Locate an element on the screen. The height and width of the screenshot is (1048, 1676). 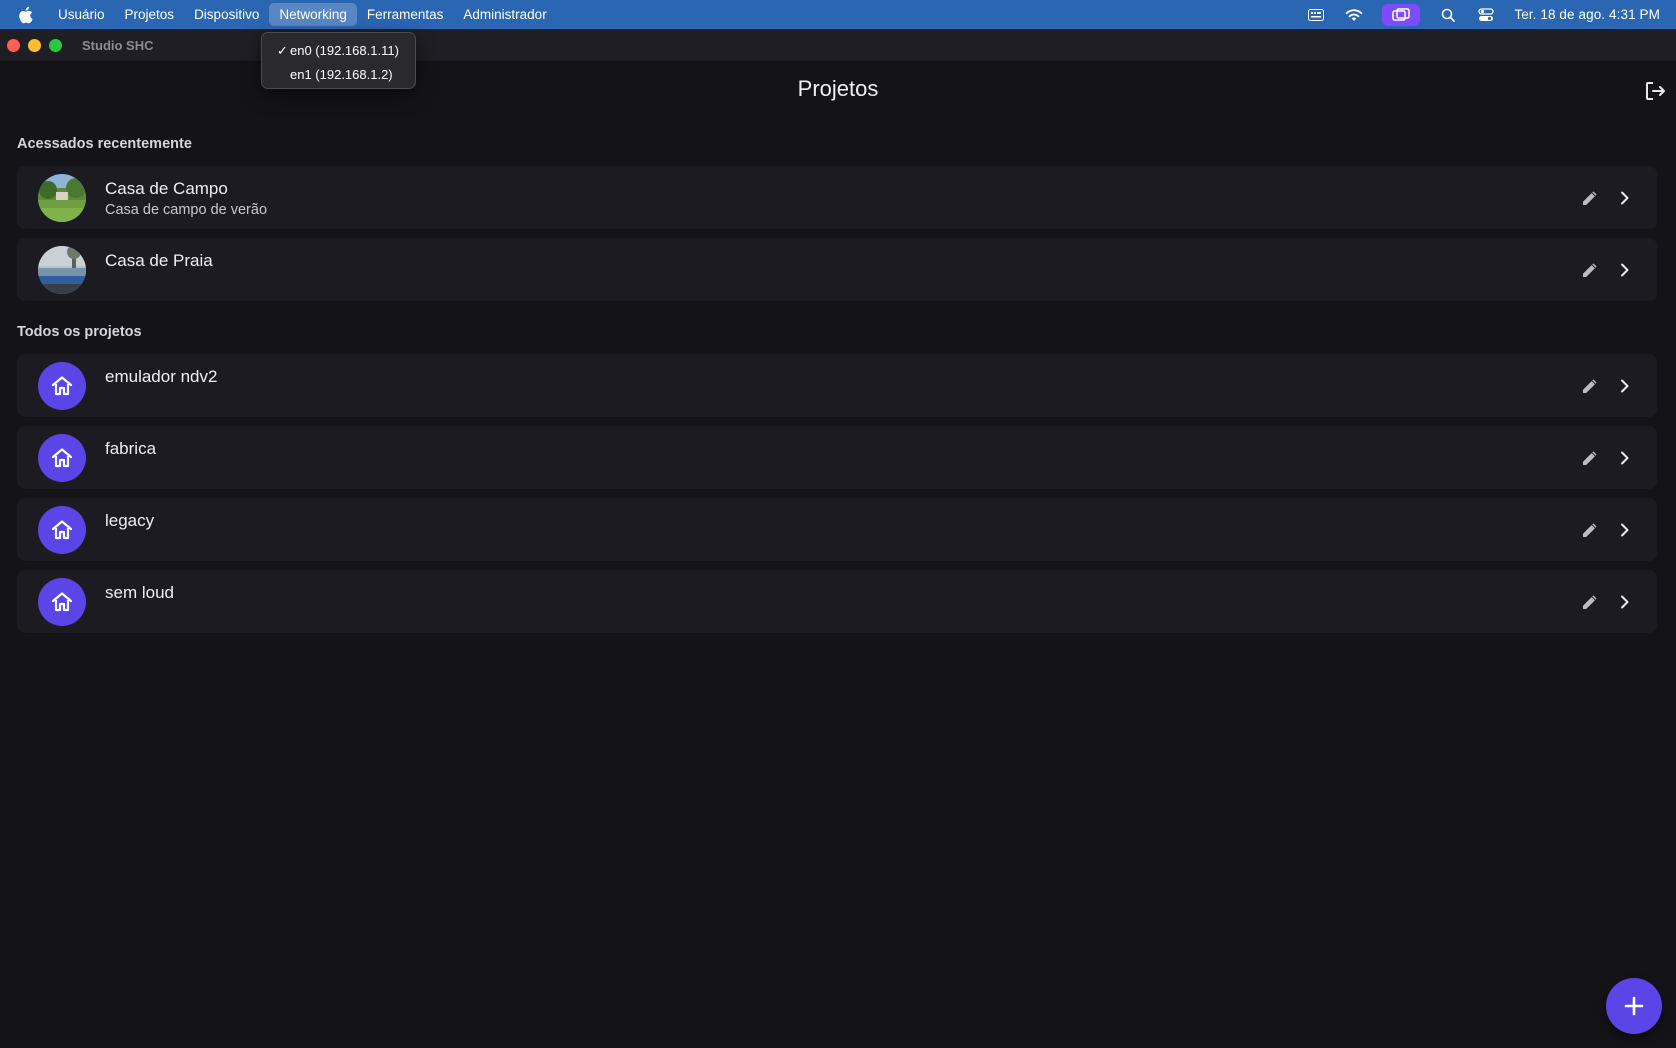
dropdown-item-label: en0 (192.168.1.11) is located at coordinates (344, 50).